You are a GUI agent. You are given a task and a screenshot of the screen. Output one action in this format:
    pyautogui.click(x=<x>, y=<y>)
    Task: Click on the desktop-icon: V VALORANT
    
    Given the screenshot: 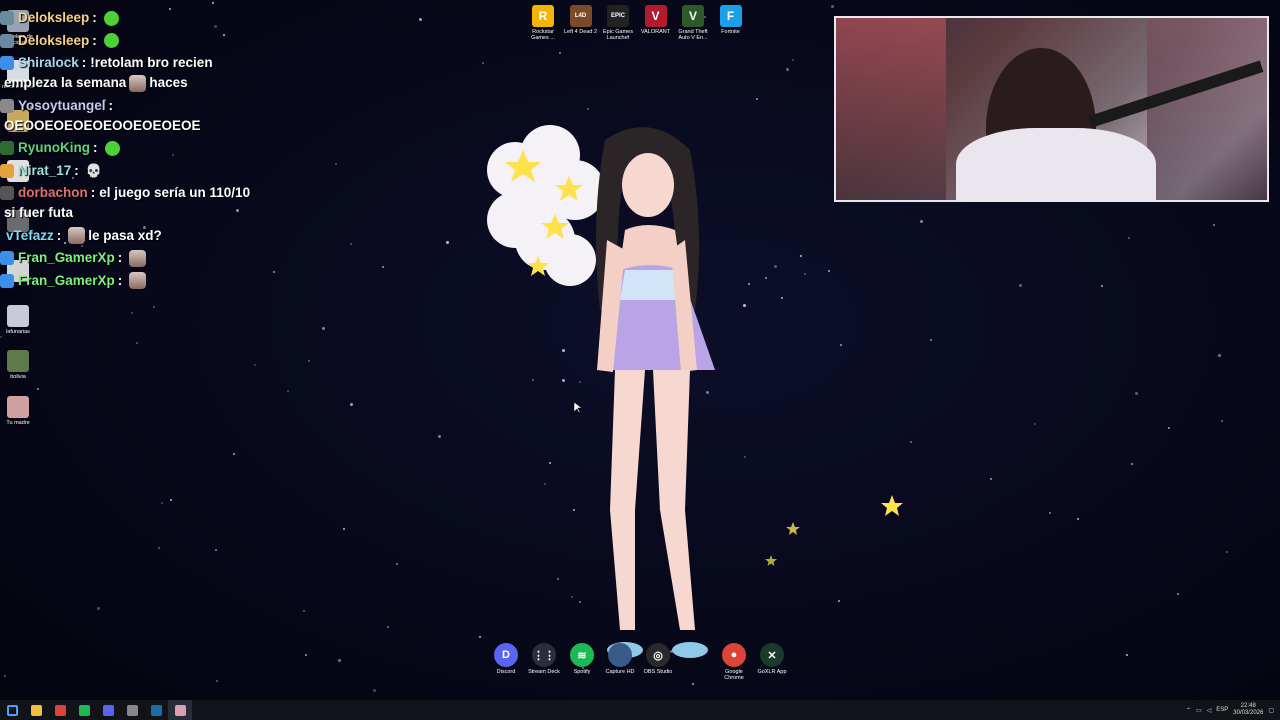 What is the action you would take?
    pyautogui.click(x=656, y=20)
    